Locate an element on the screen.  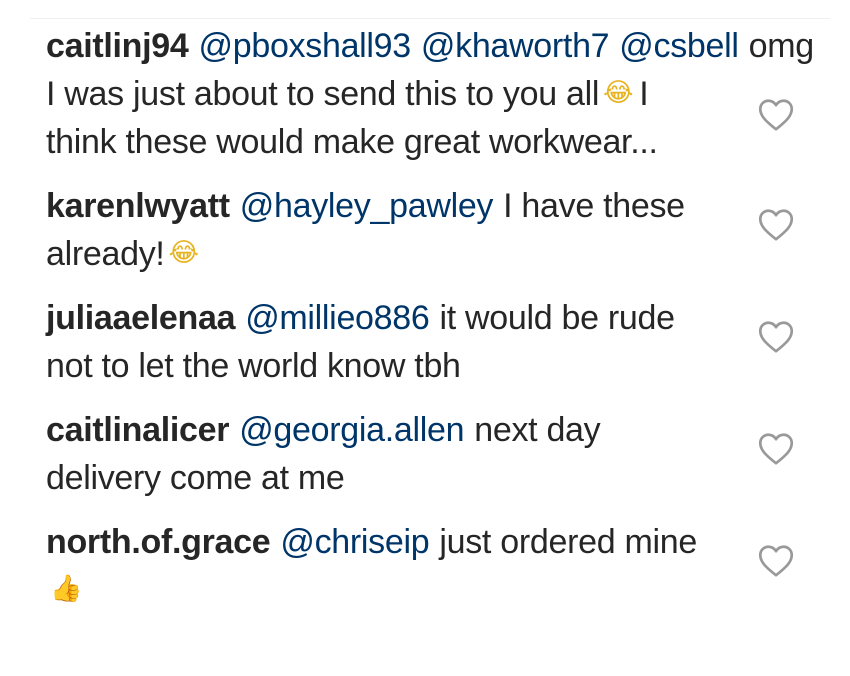
comment-mention: @hayley_pawley is located at coordinates (367, 206).